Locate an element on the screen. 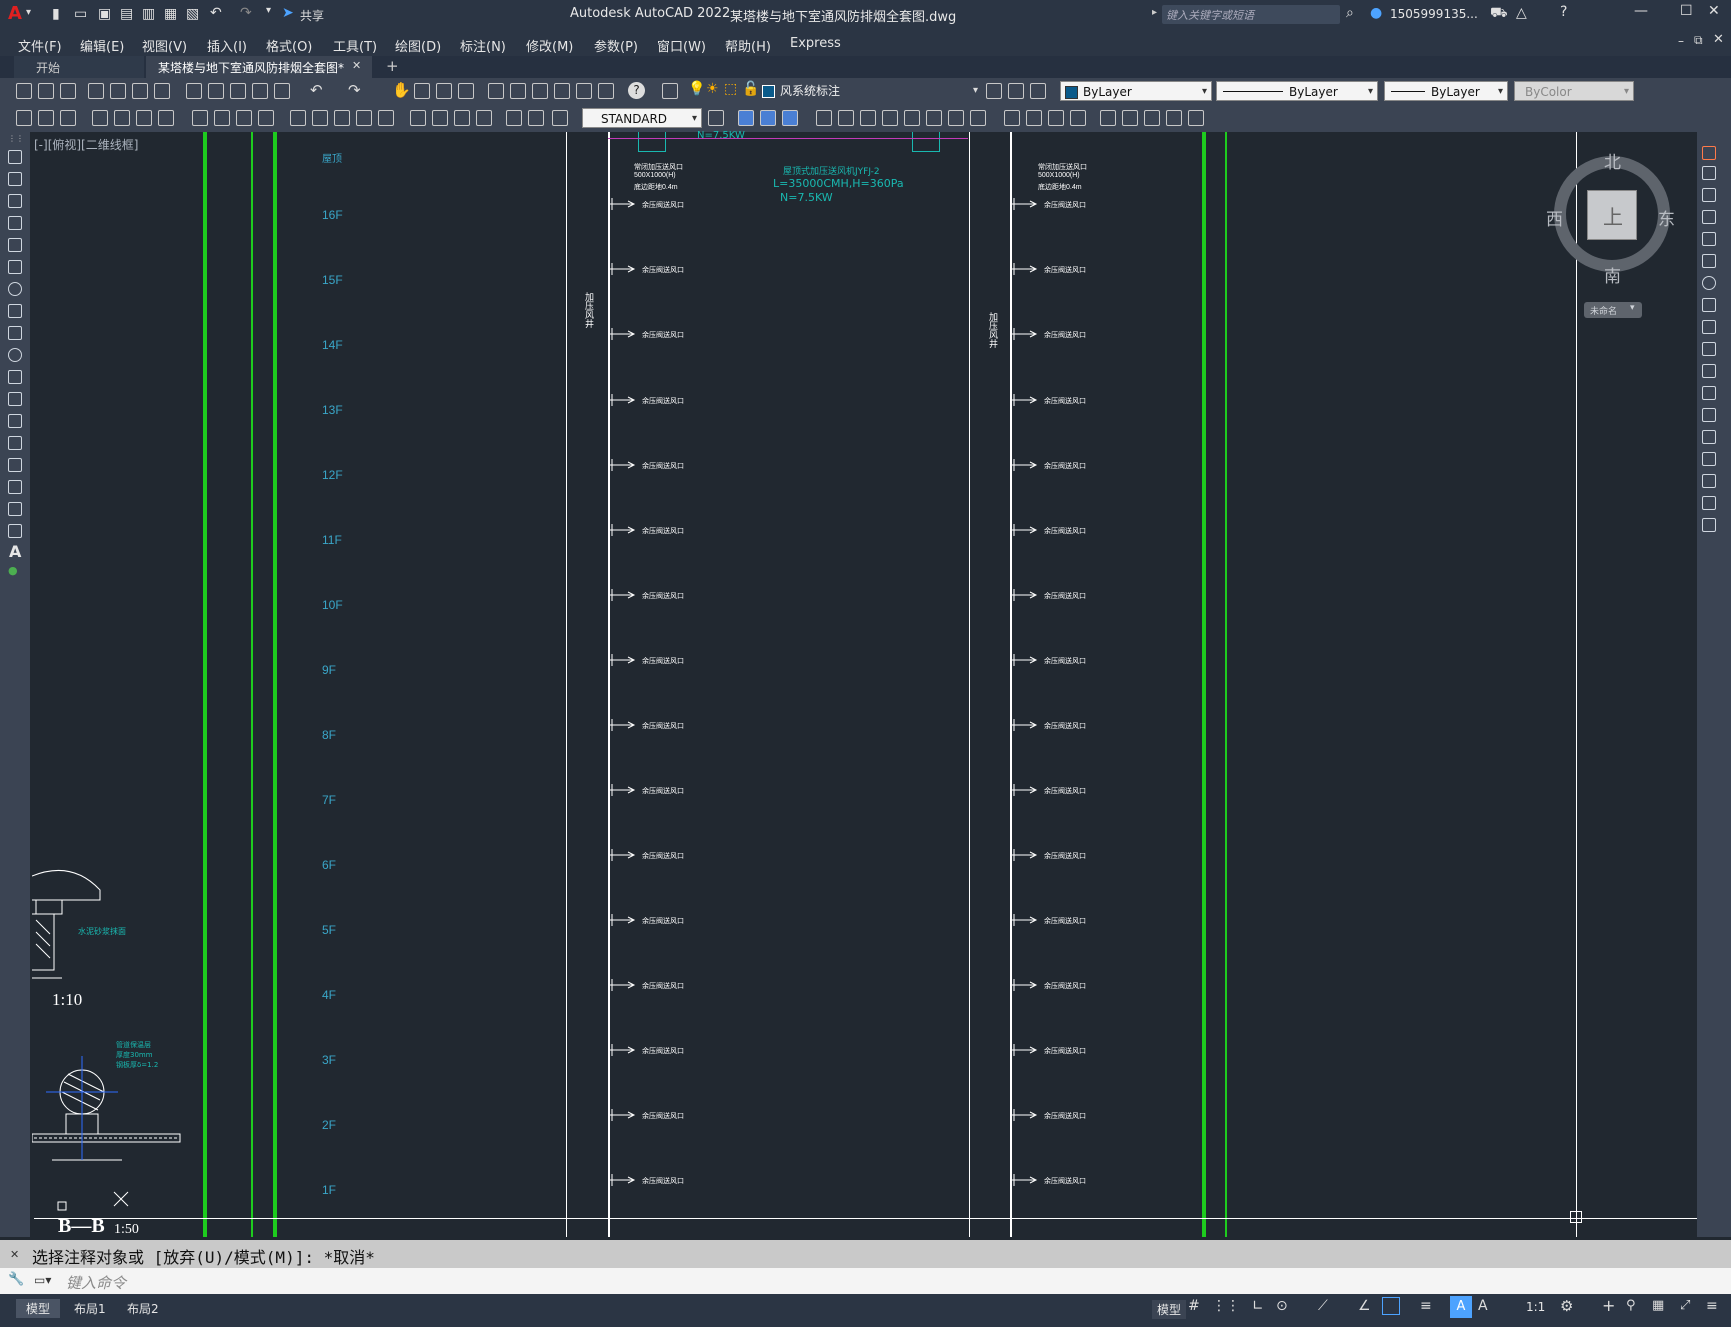  ucs-x-icon is located at coordinates (956, 118).